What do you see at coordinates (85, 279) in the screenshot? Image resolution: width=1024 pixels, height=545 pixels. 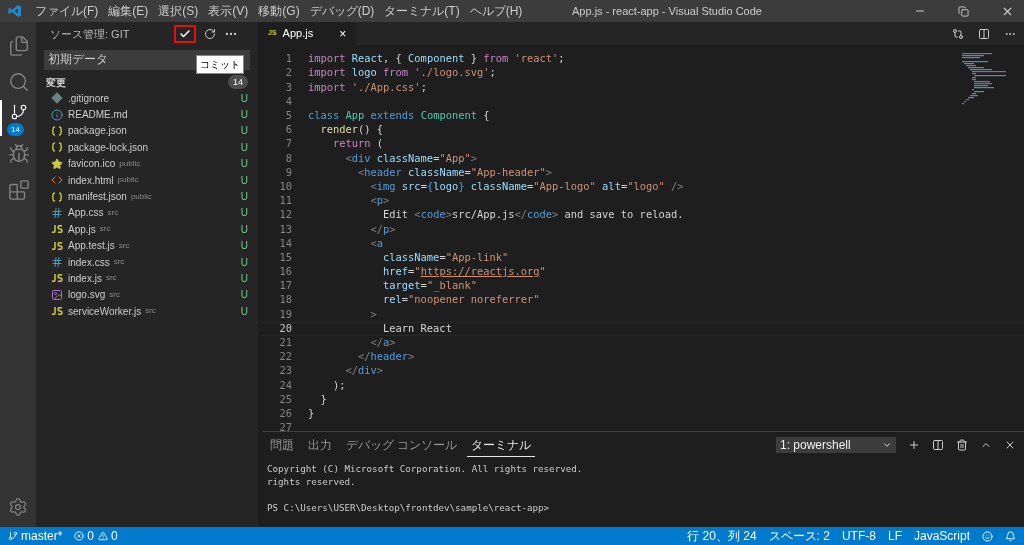 I see `file-name: index.js` at bounding box center [85, 279].